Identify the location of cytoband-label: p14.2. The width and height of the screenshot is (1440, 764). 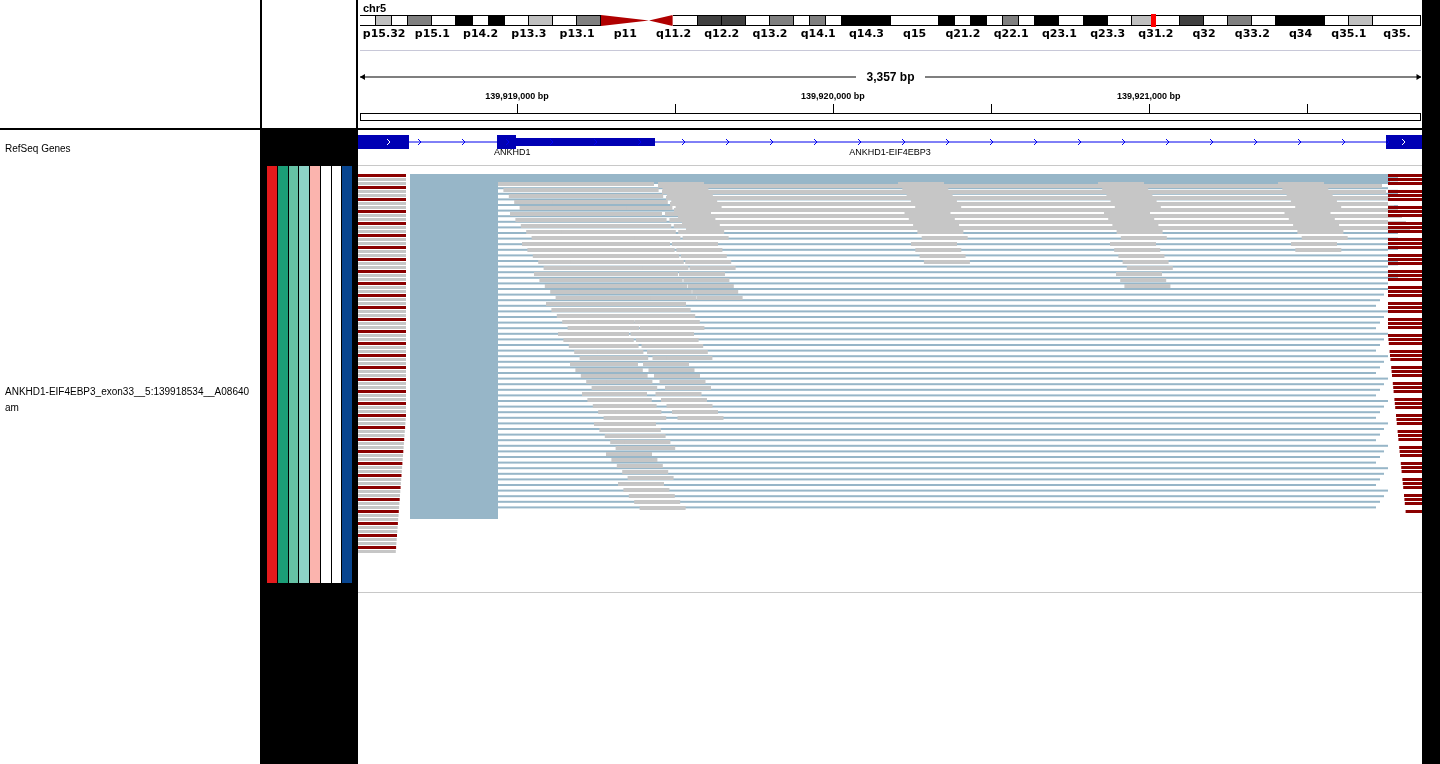
(481, 33).